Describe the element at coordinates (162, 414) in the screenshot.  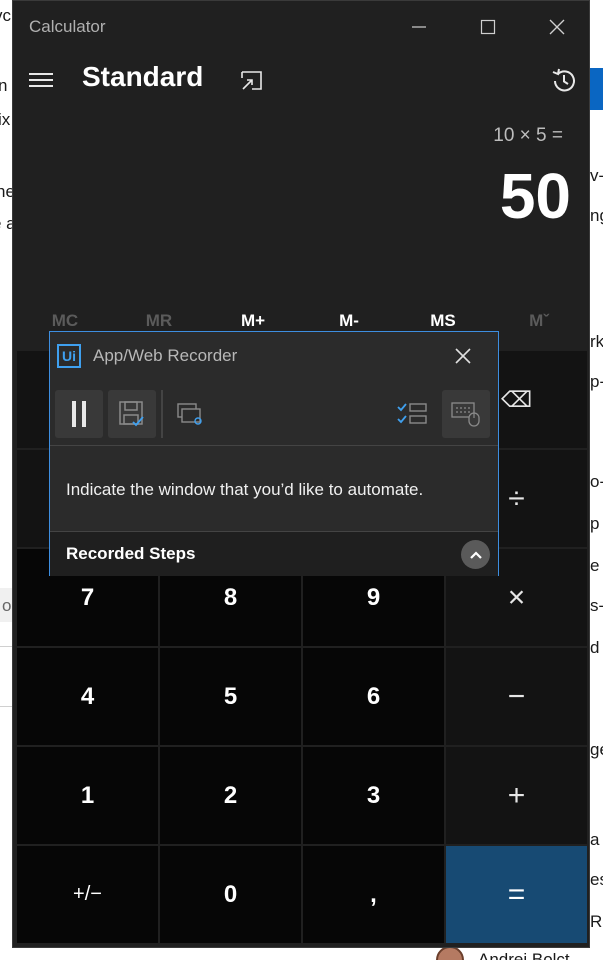
I see `toolbar-divider` at that location.